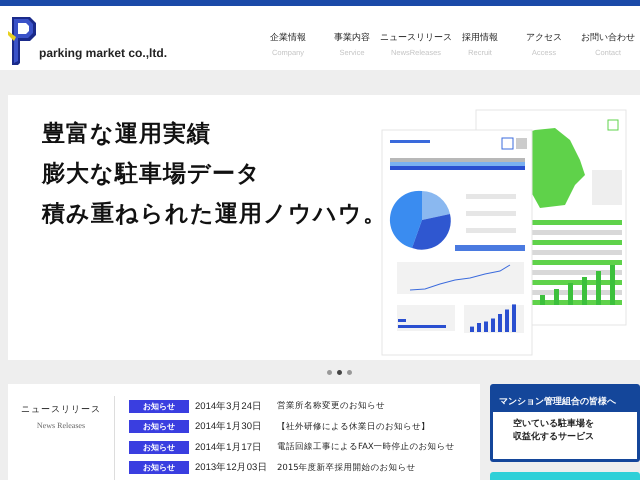  Describe the element at coordinates (23, 40) in the screenshot. I see `logo-icon` at that location.